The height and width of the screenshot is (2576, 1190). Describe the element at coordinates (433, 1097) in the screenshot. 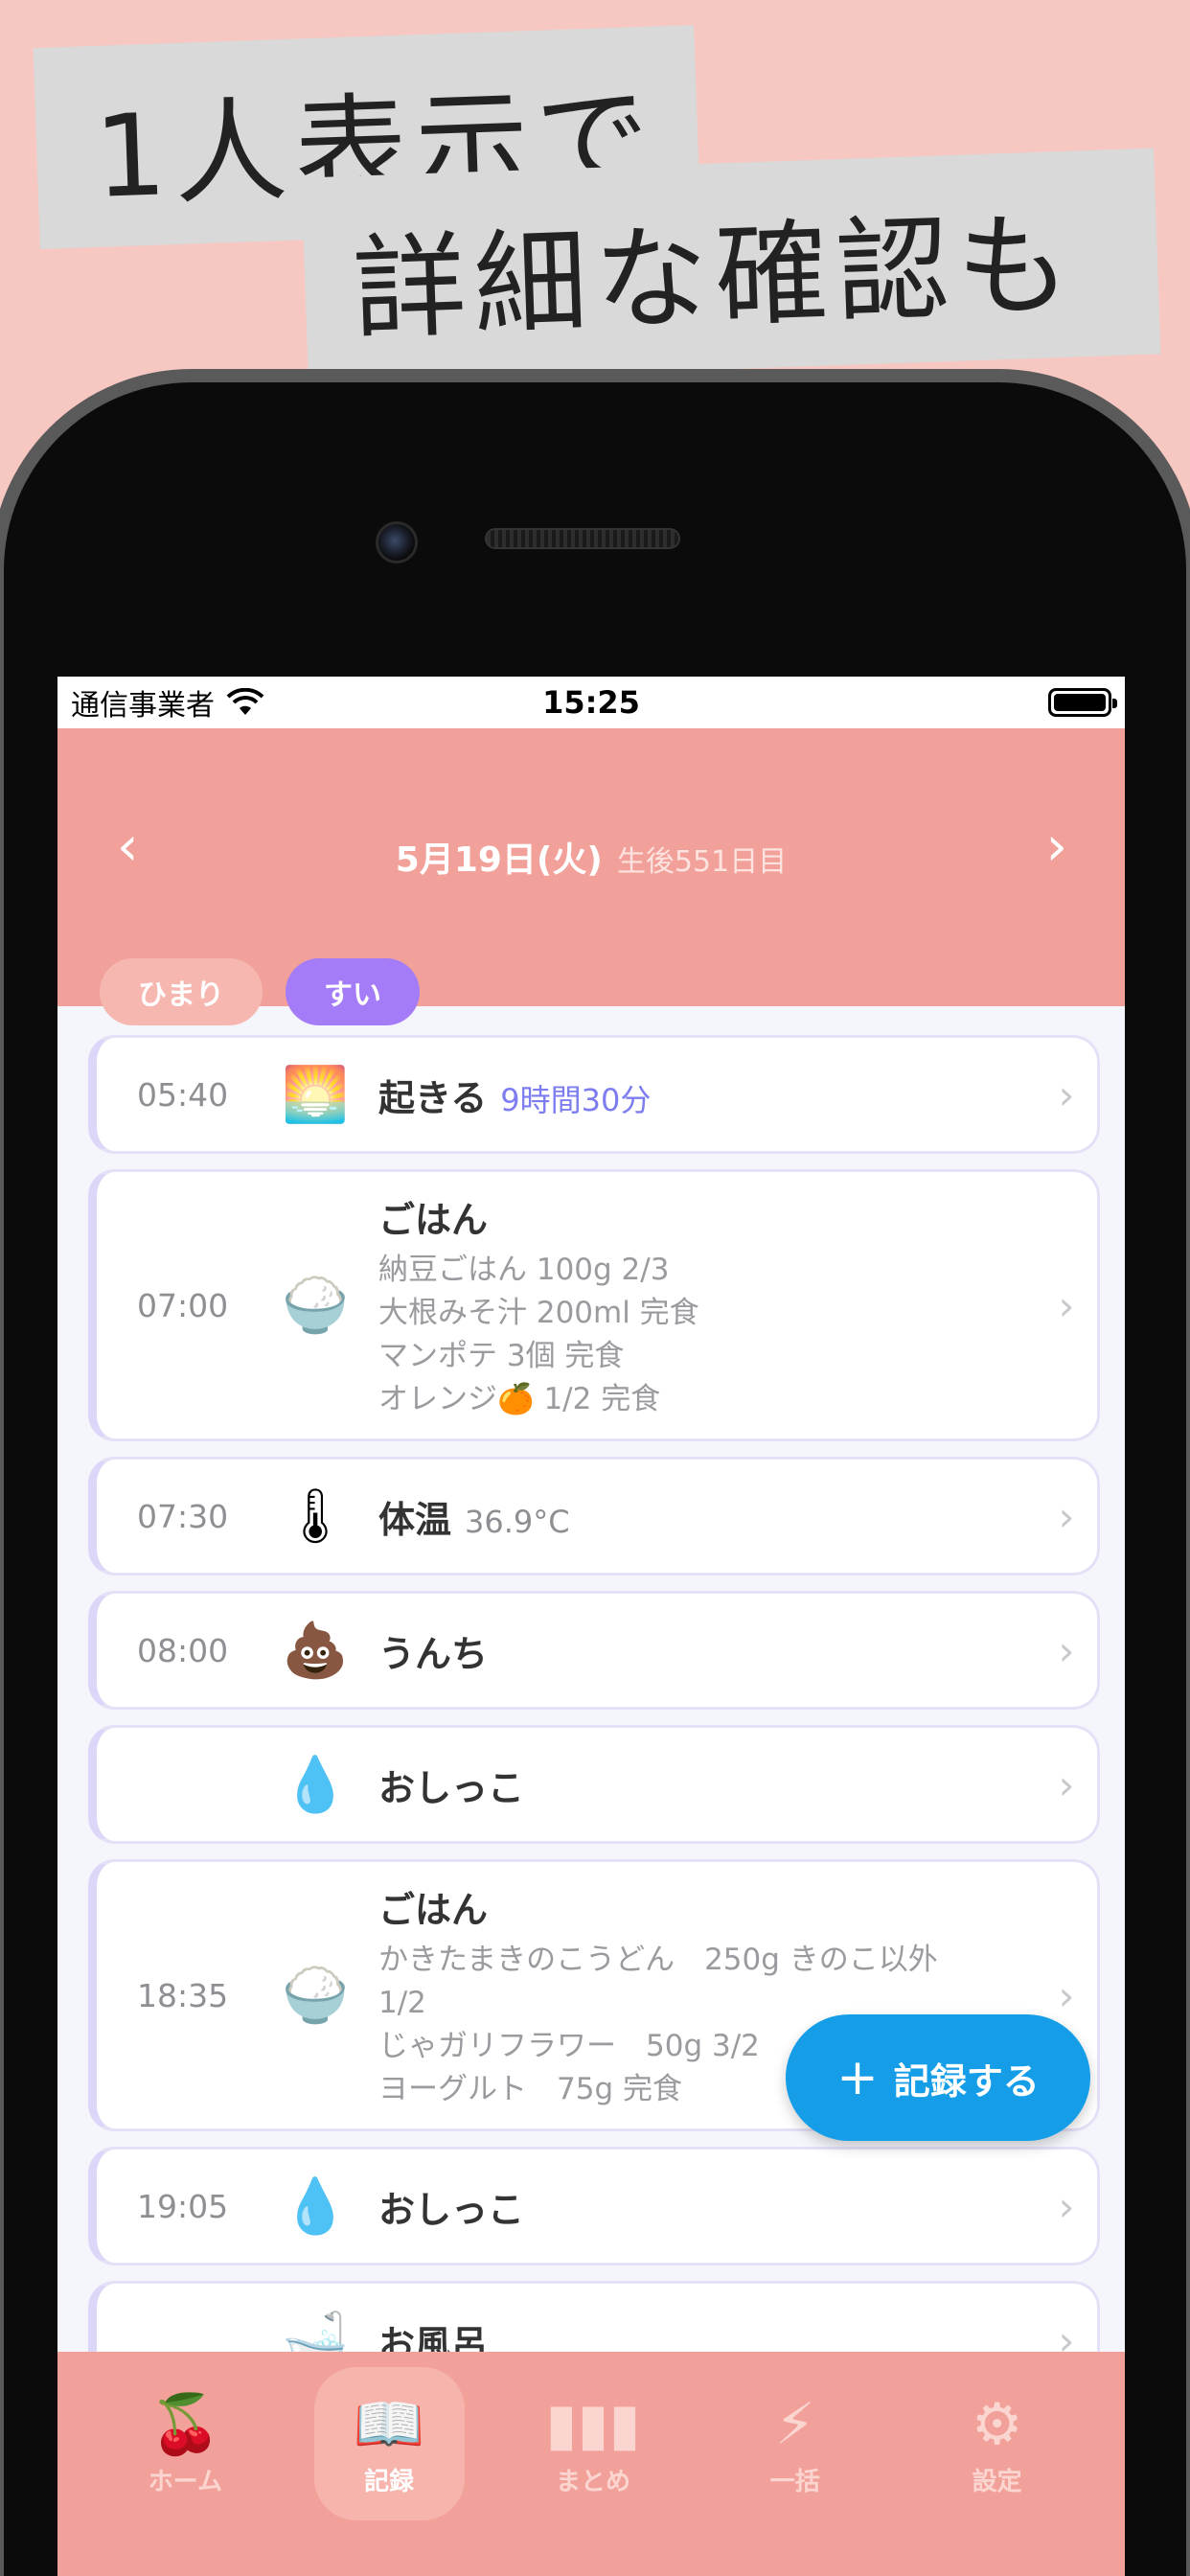

I see `record-title: 起きる` at that location.